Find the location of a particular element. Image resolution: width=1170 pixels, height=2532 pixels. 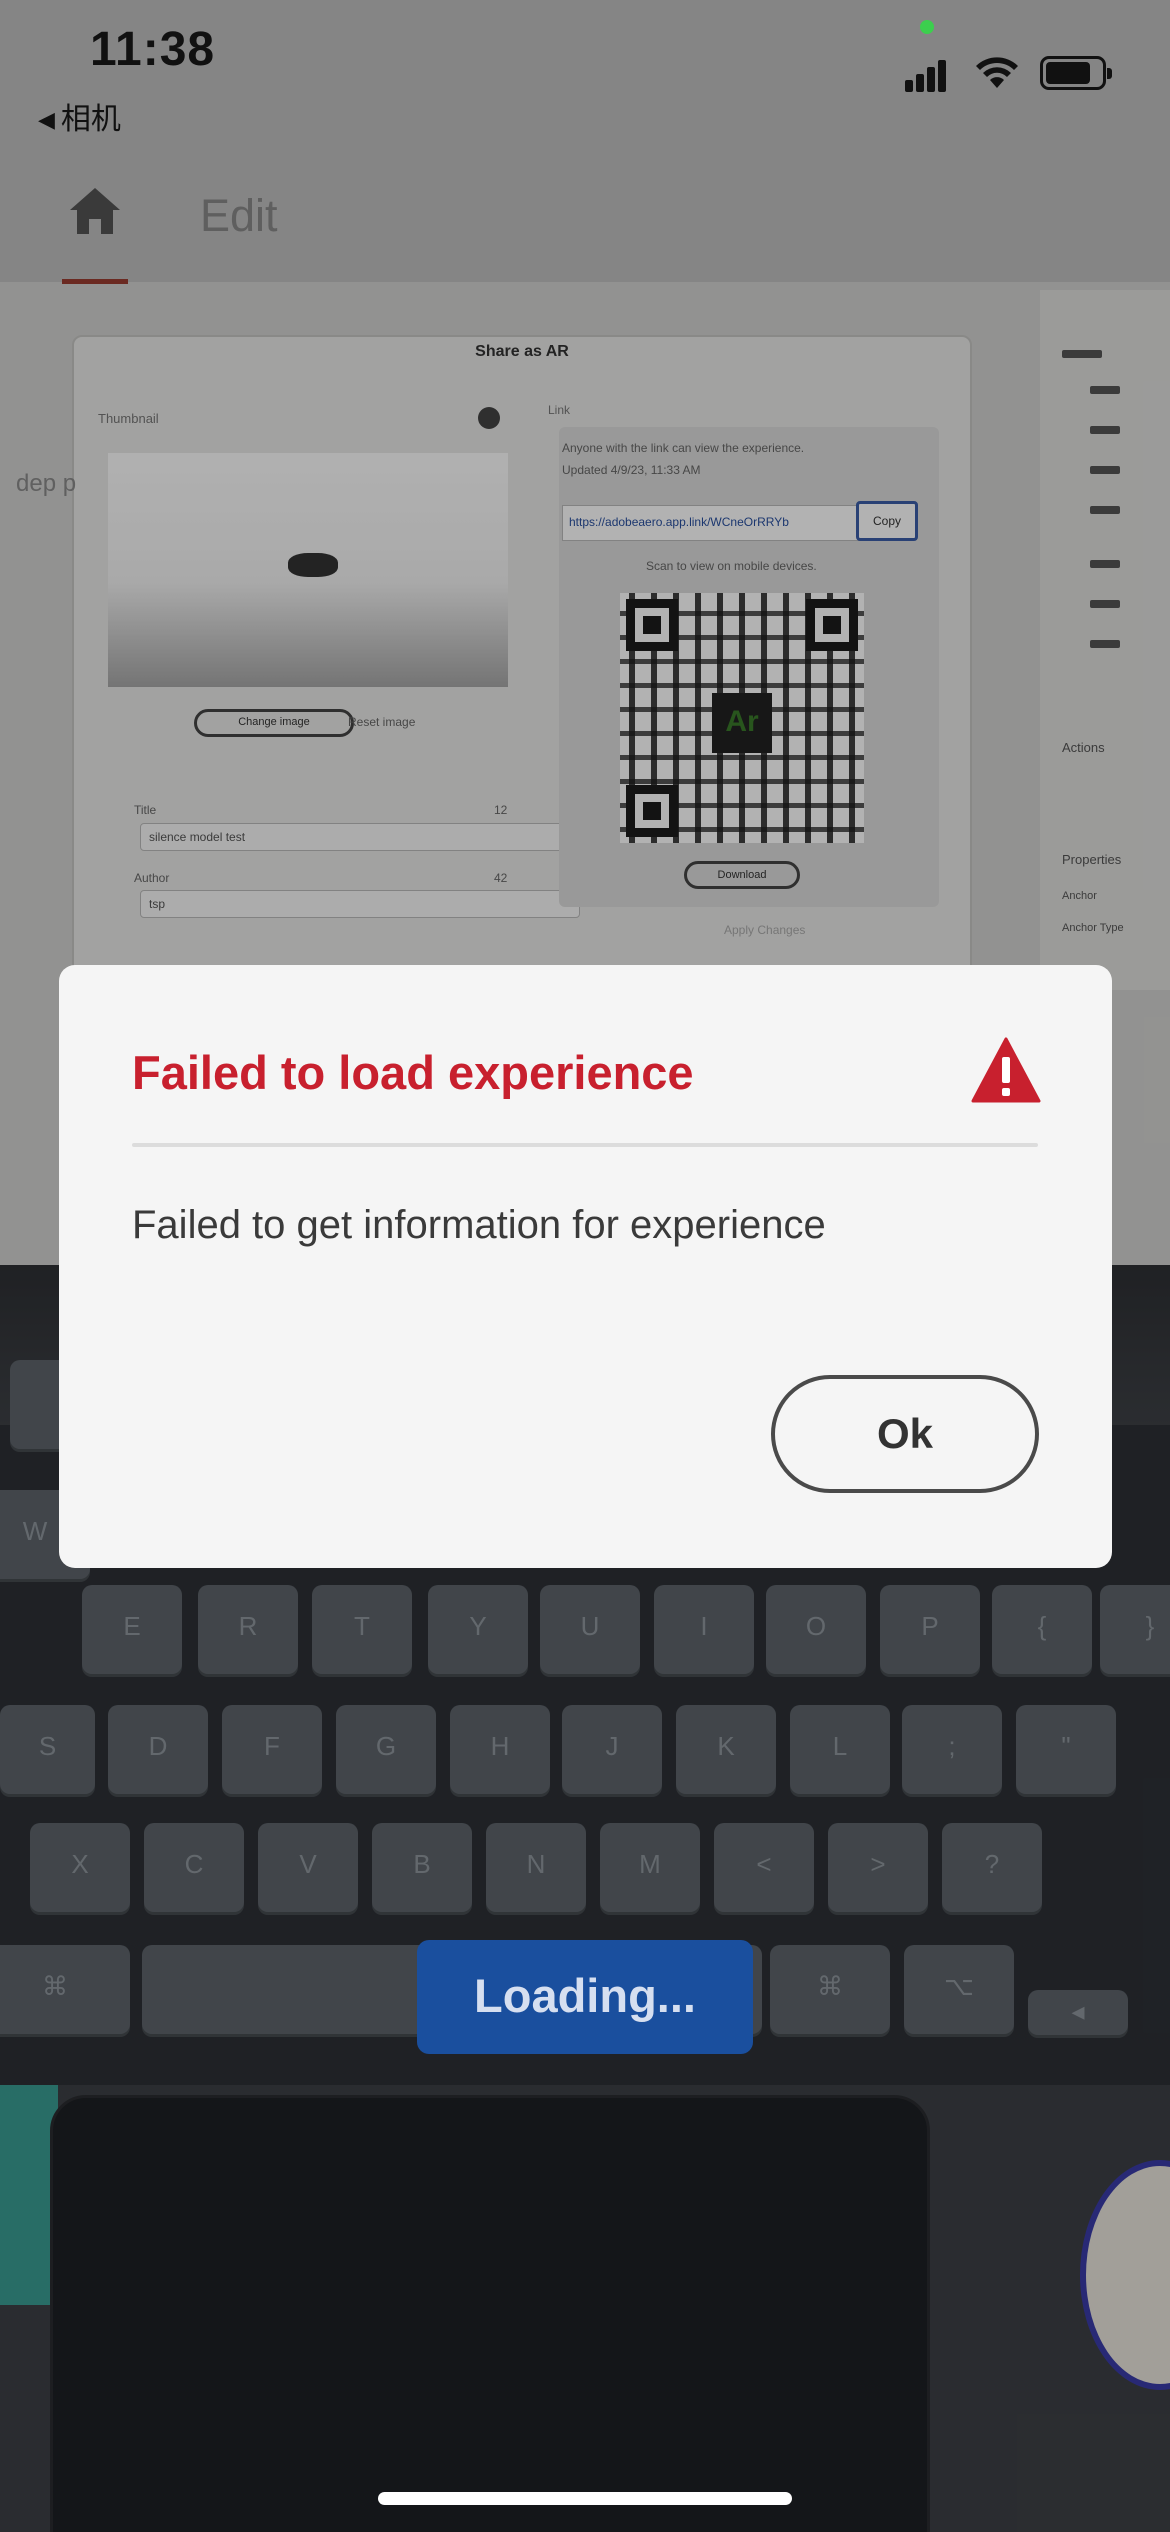

back-to-app-button: ◀ 相机 is located at coordinates (79, 116).